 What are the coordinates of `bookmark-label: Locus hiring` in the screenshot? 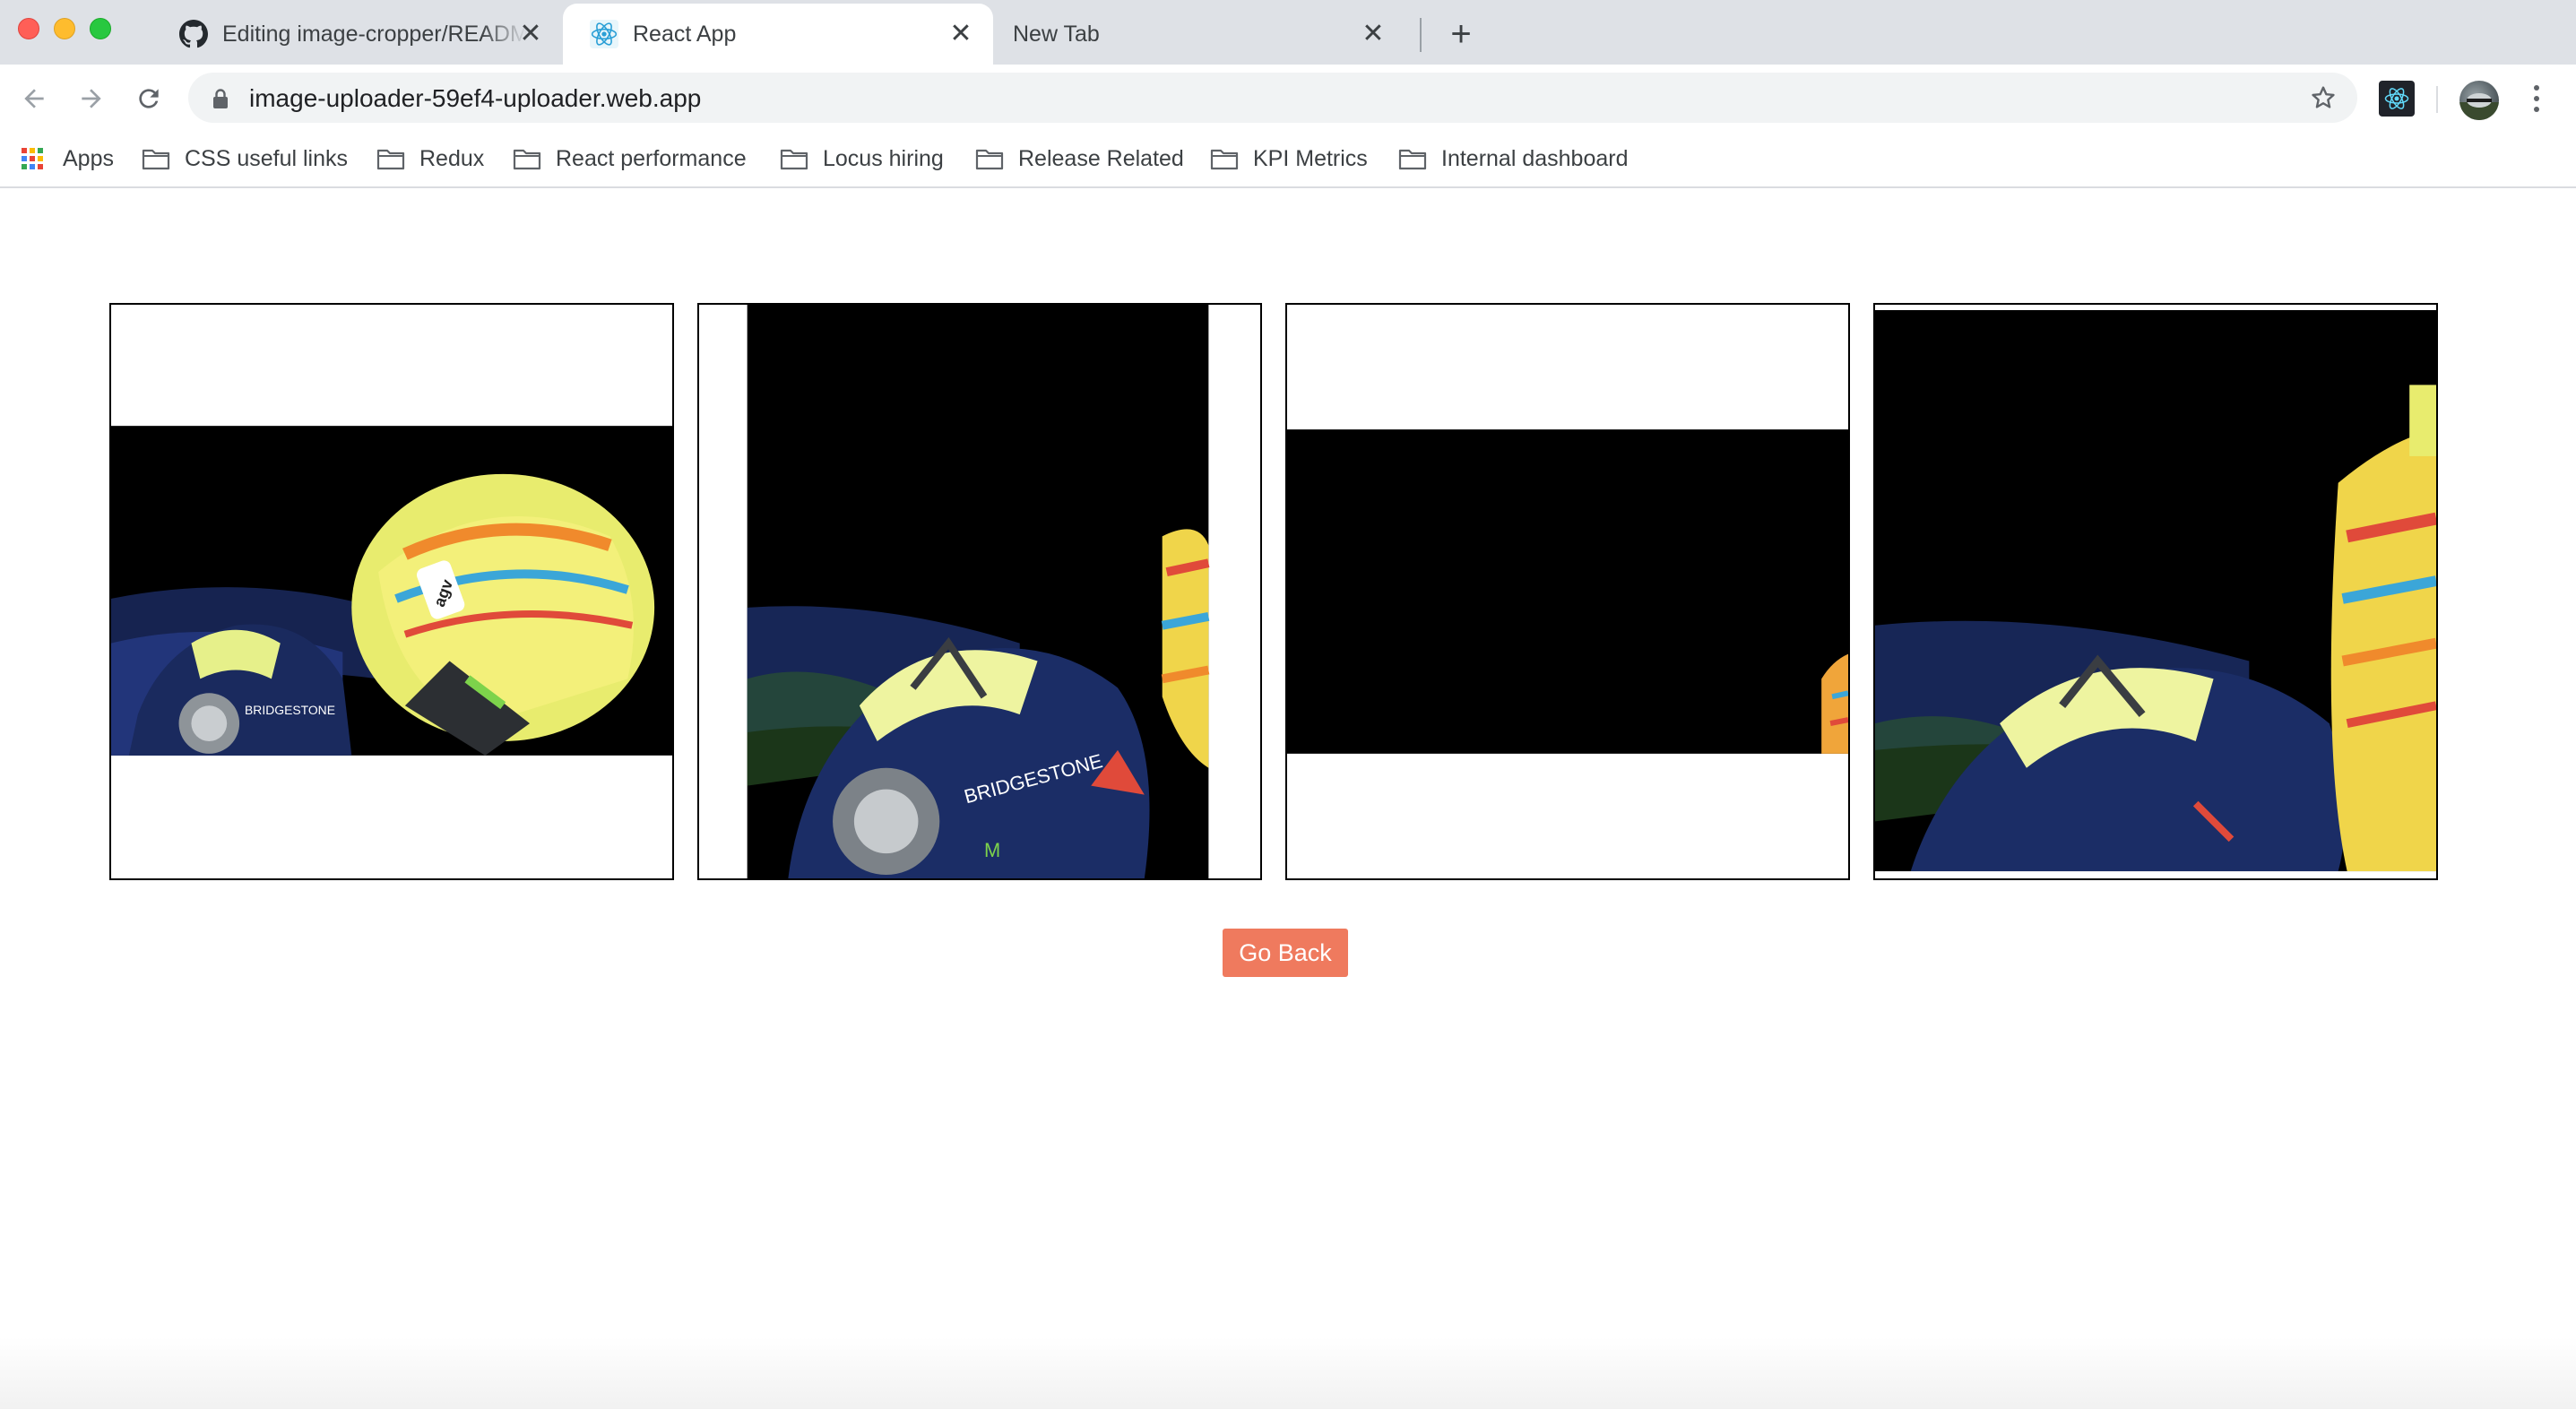 It's located at (883, 158).